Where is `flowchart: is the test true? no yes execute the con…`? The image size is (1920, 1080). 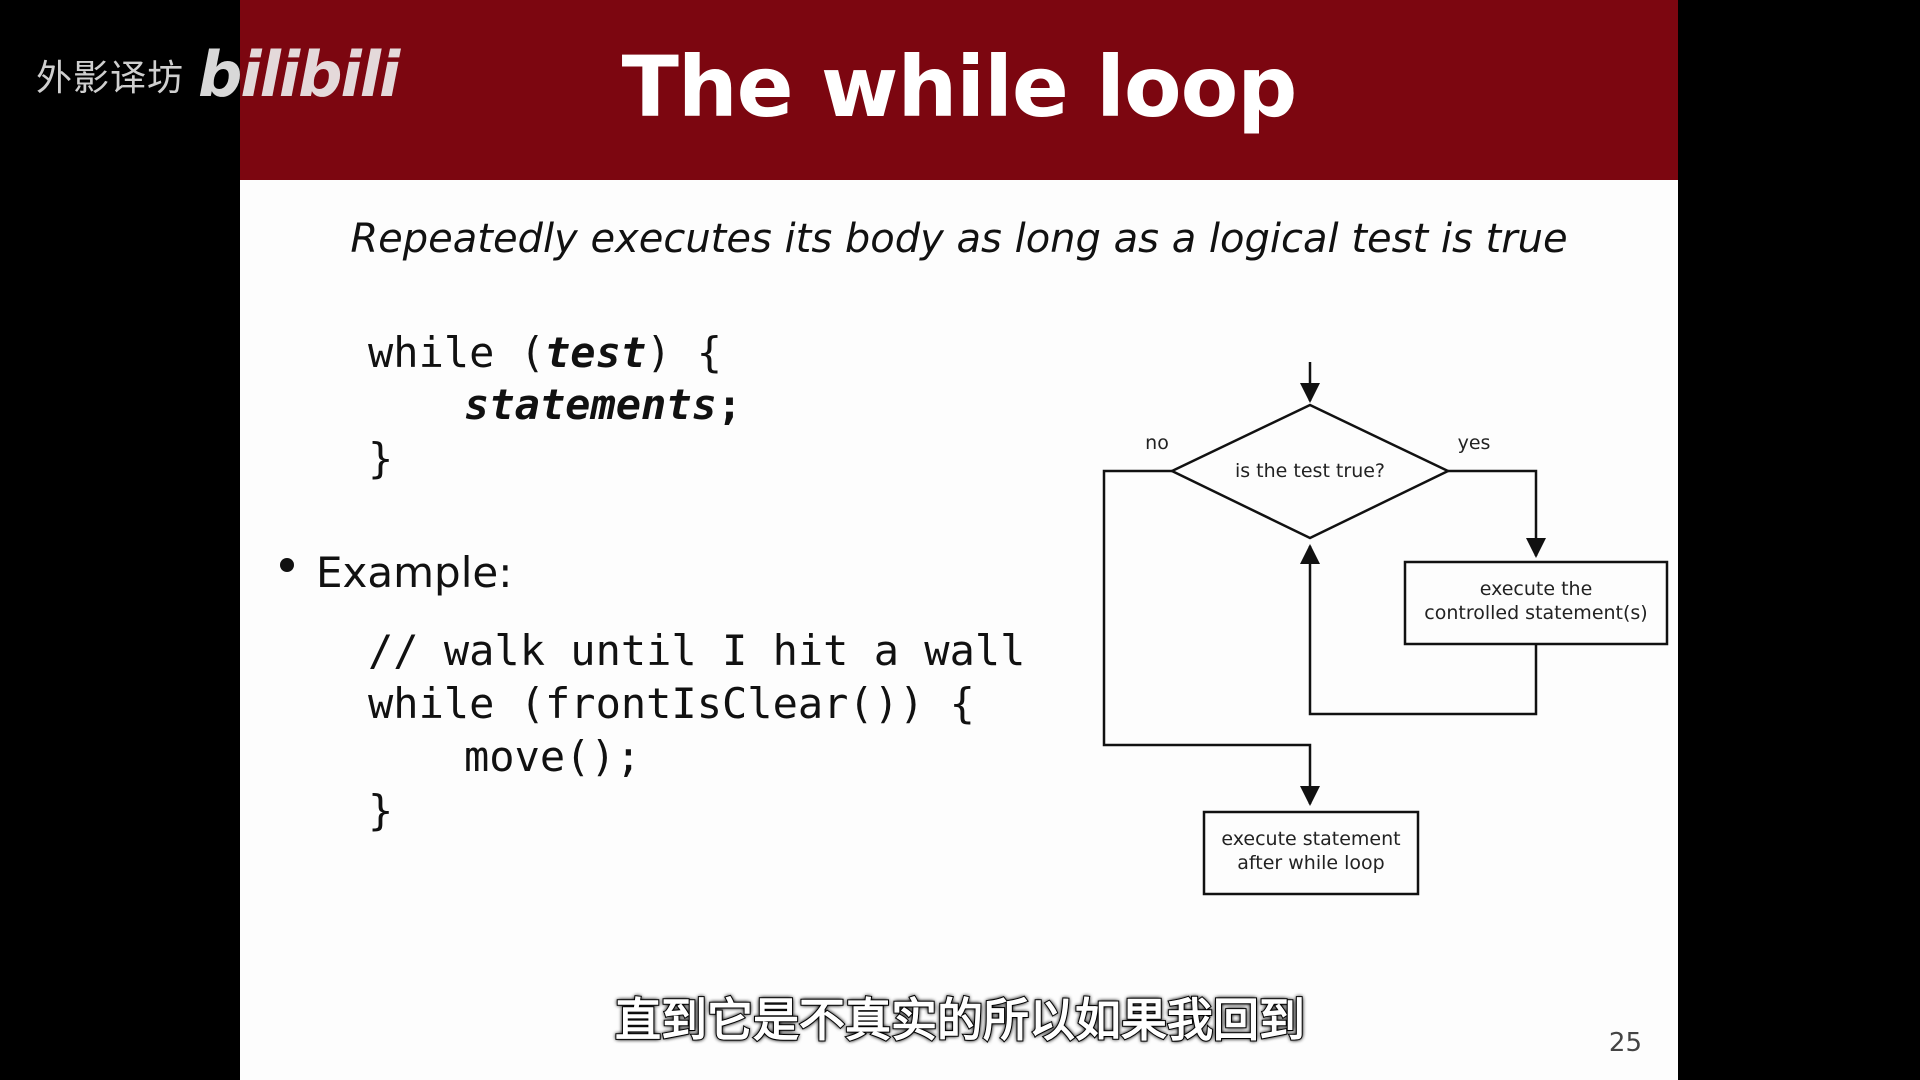
flowchart: is the test true? no yes execute the con… is located at coordinates (1385, 629).